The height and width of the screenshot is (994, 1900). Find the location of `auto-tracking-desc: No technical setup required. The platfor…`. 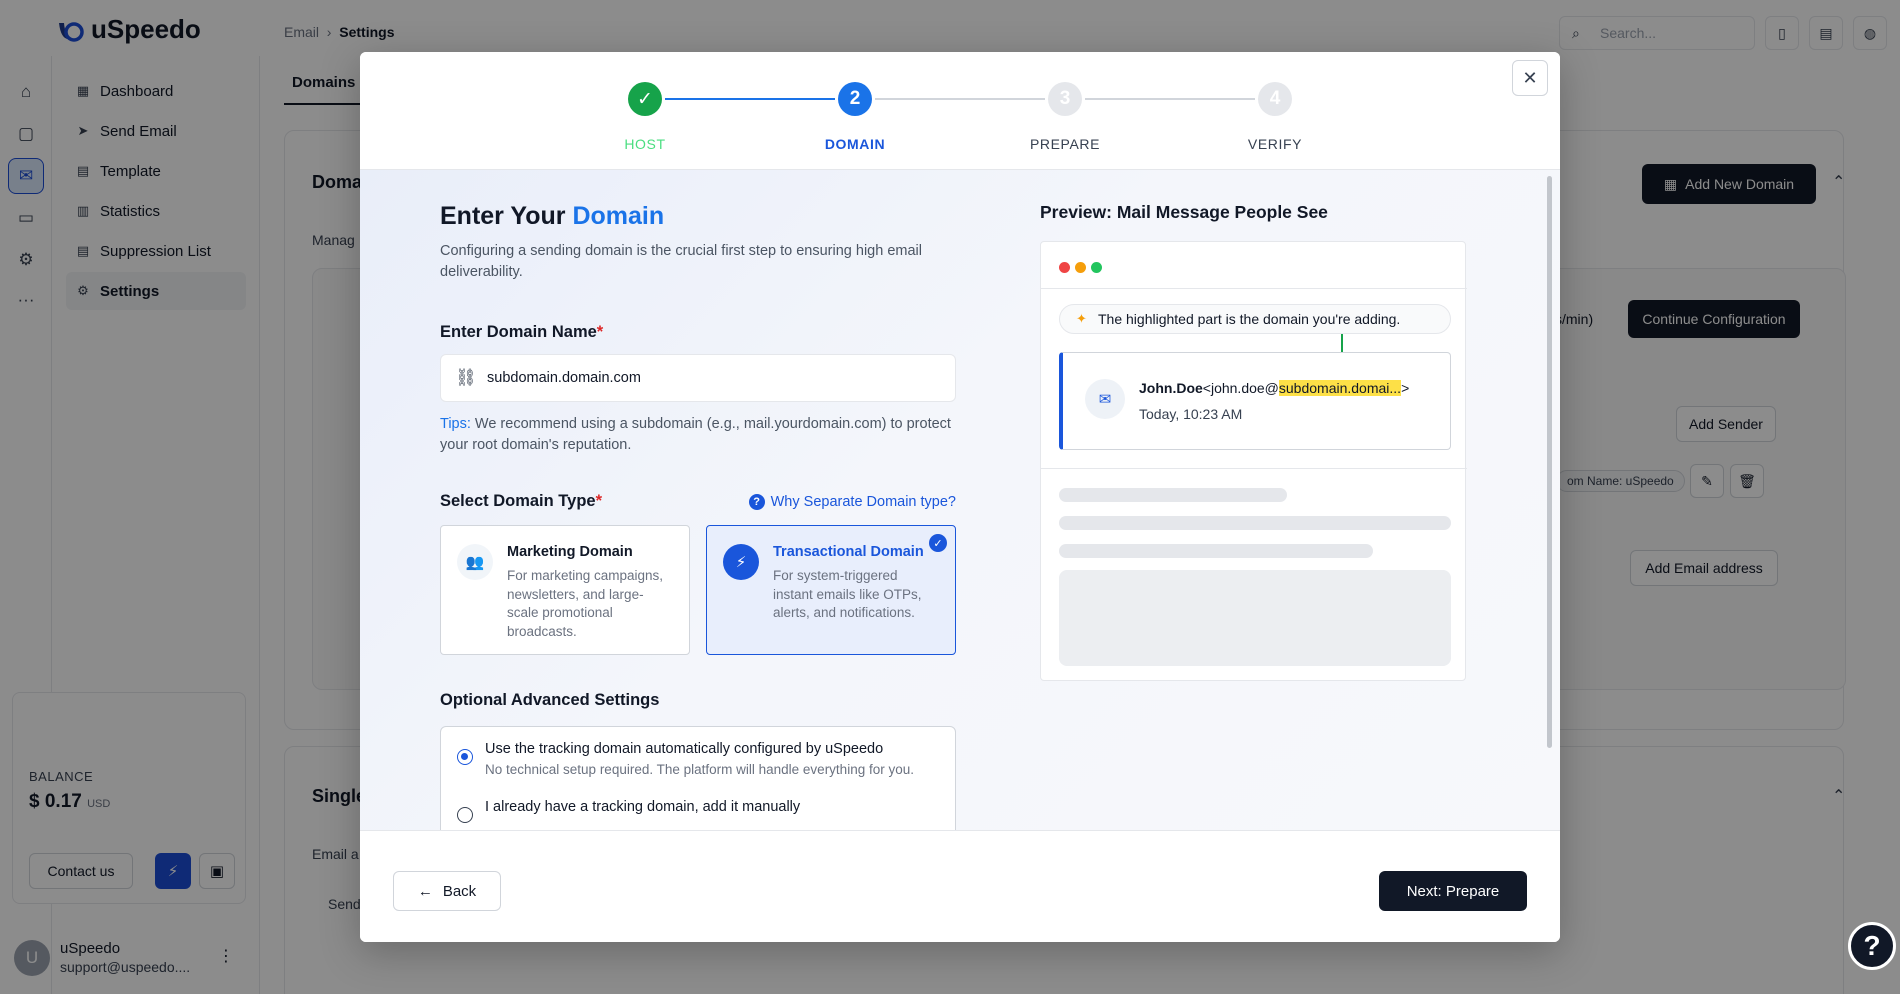

auto-tracking-desc: No technical setup required. The platfor… is located at coordinates (699, 769).